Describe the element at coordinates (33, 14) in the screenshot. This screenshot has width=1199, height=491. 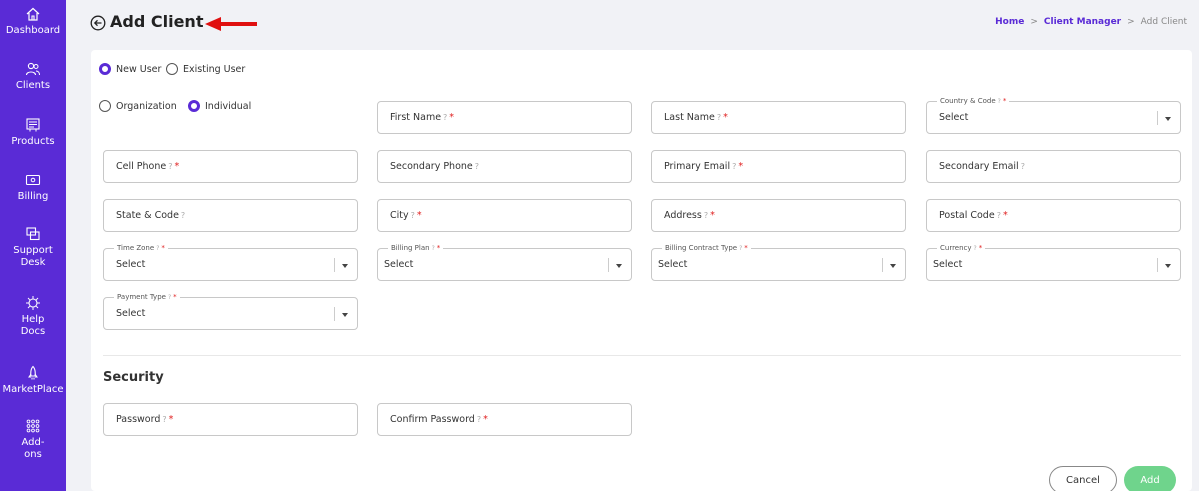
I see `home-icon` at that location.